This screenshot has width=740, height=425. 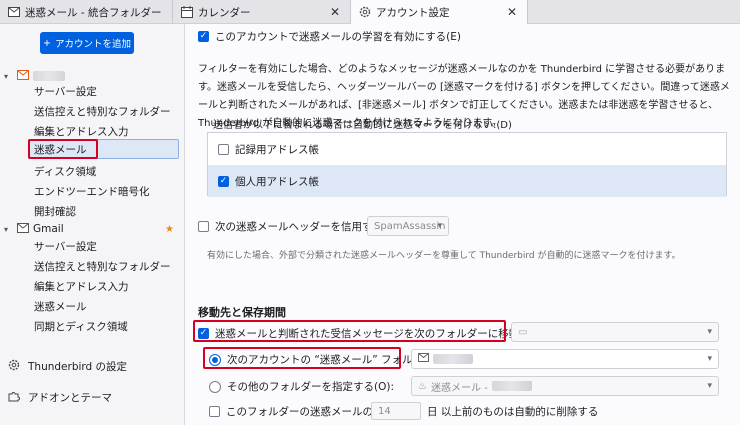 What do you see at coordinates (215, 386) in the screenshot?
I see `radio-other-folder` at bounding box center [215, 386].